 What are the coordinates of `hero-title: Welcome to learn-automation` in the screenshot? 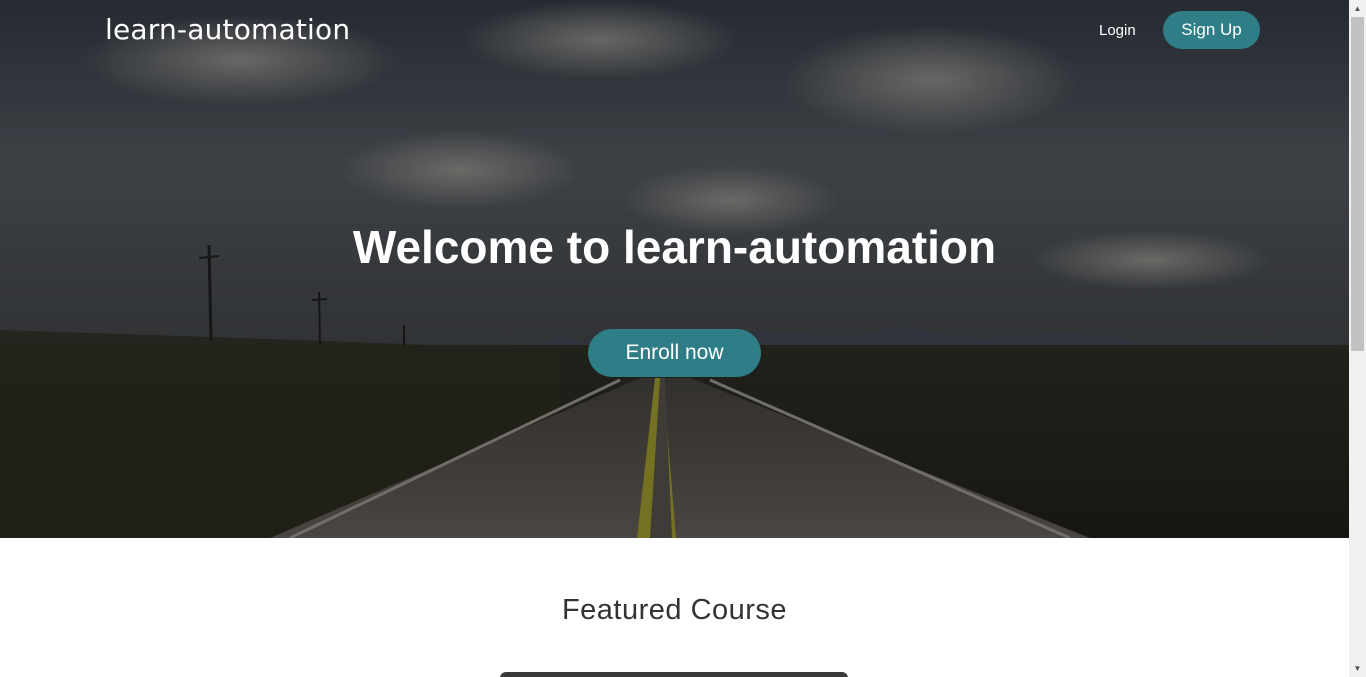 It's located at (674, 247).